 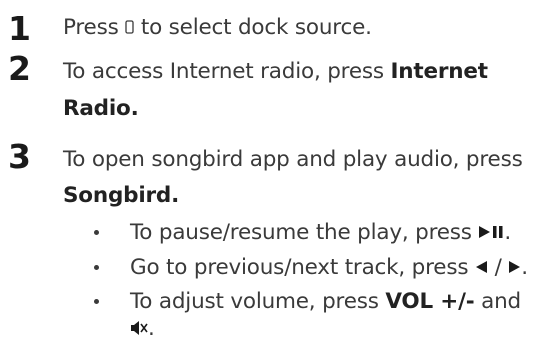 I want to click on bullet-prev-next: Go to previous/next track, press / ., so click(x=329, y=268).